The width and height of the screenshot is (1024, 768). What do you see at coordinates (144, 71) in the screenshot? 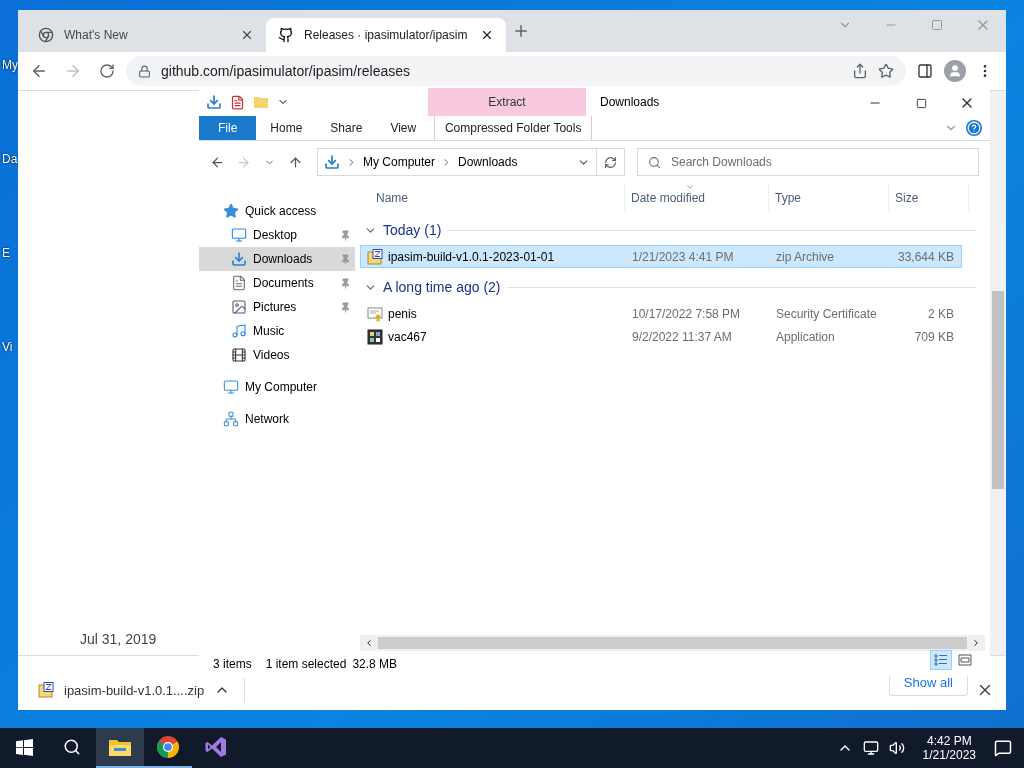
I see `lock-icon` at bounding box center [144, 71].